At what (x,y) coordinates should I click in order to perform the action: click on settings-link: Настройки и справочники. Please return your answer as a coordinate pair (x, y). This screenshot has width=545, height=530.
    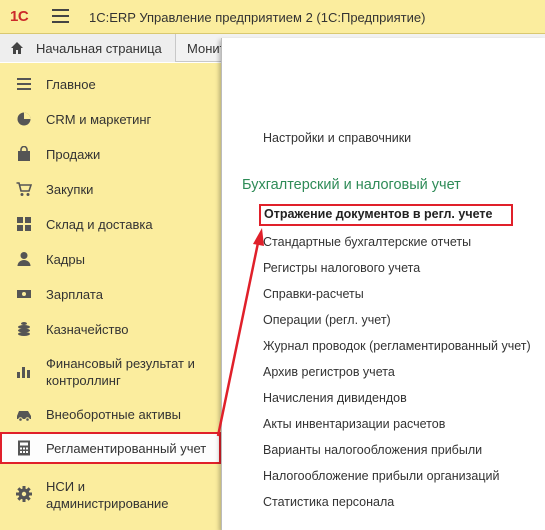
    Looking at the image, I should click on (337, 138).